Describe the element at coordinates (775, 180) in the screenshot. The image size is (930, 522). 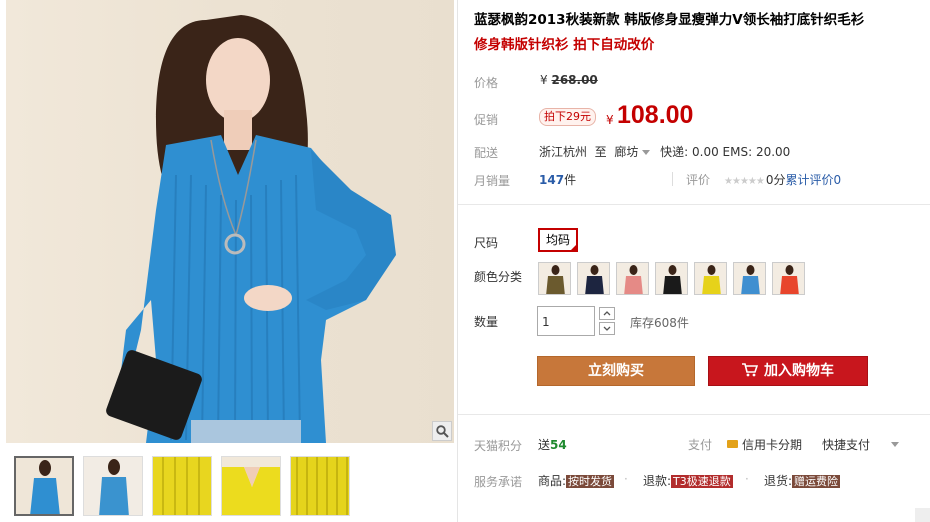
I see `rating-score: 0分` at that location.